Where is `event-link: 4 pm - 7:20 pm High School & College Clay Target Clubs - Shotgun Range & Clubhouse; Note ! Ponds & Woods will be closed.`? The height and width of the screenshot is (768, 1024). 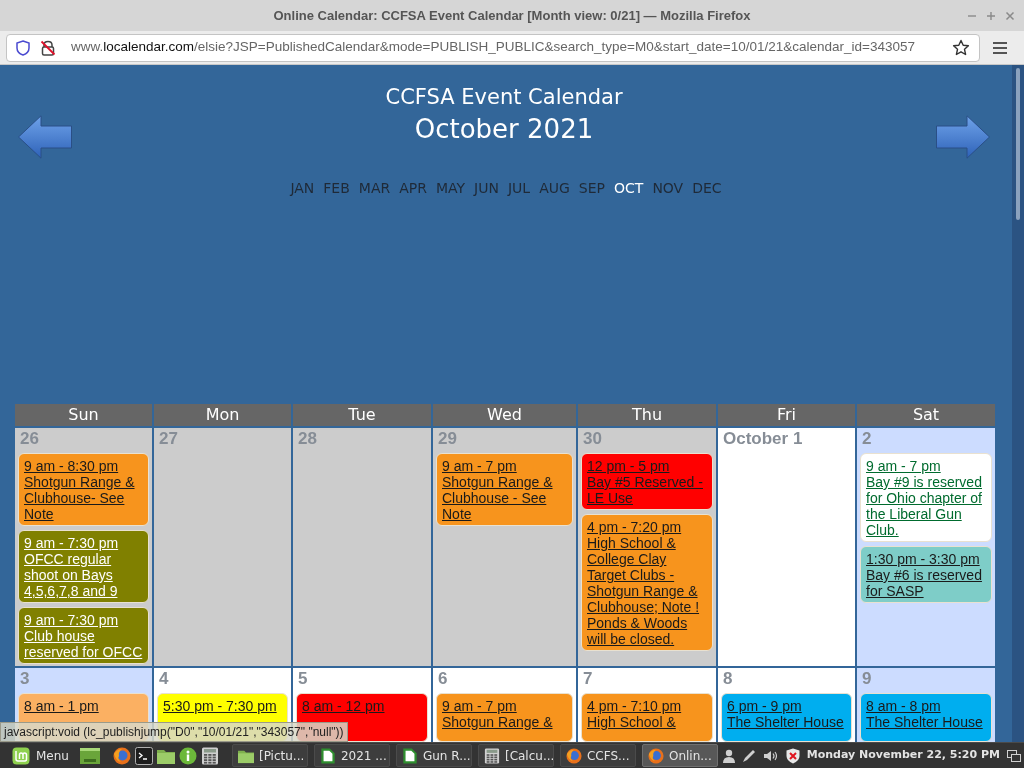
event-link: 4 pm - 7:20 pm High School & College Clay Target Clubs - Shotgun Range & Clubhouse; Note ! Ponds & Woods will be closed. is located at coordinates (647, 582).